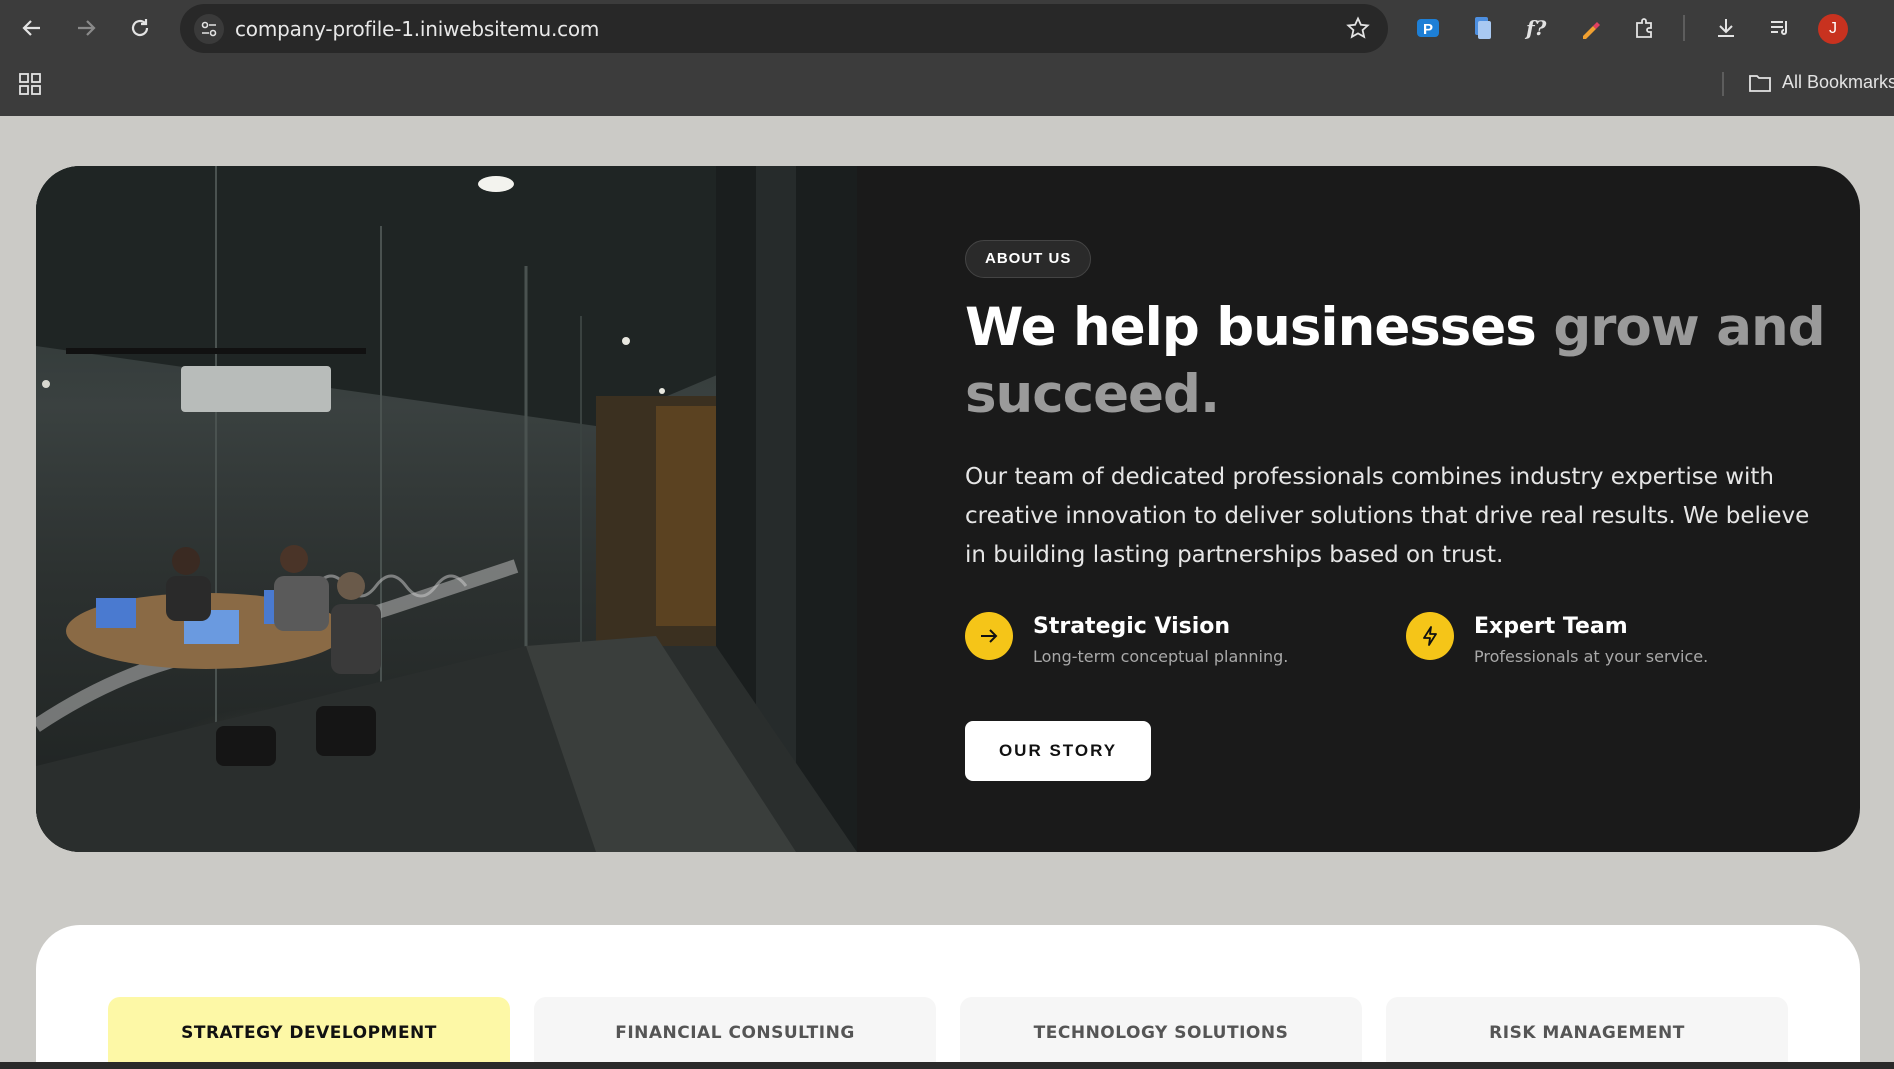 The width and height of the screenshot is (1894, 1069). What do you see at coordinates (947, 1065) in the screenshot?
I see `taskbar-edge` at bounding box center [947, 1065].